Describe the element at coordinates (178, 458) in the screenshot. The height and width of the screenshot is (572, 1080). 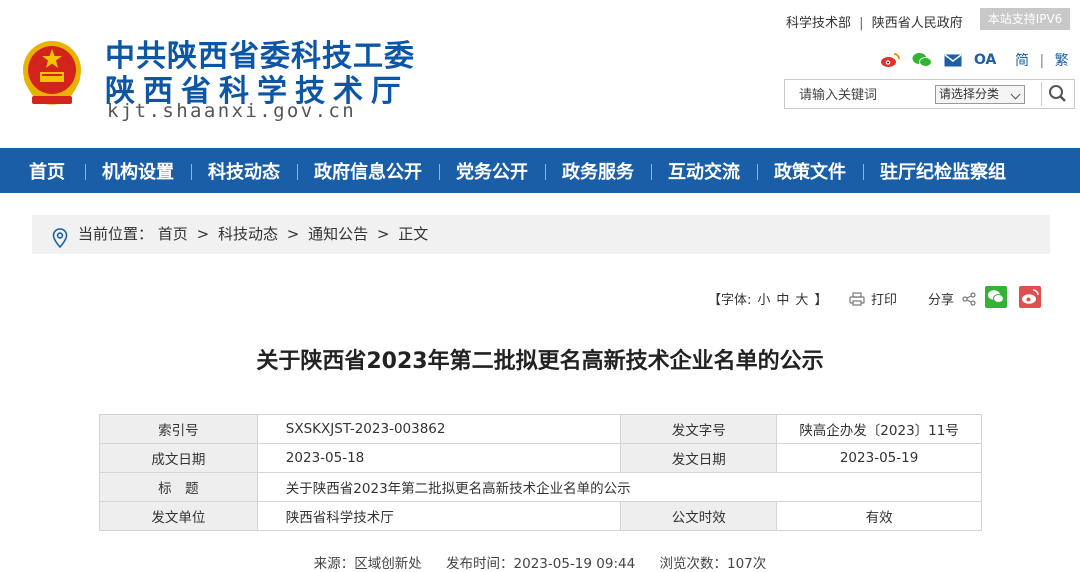
I see `meta-key: 成文日期` at that location.